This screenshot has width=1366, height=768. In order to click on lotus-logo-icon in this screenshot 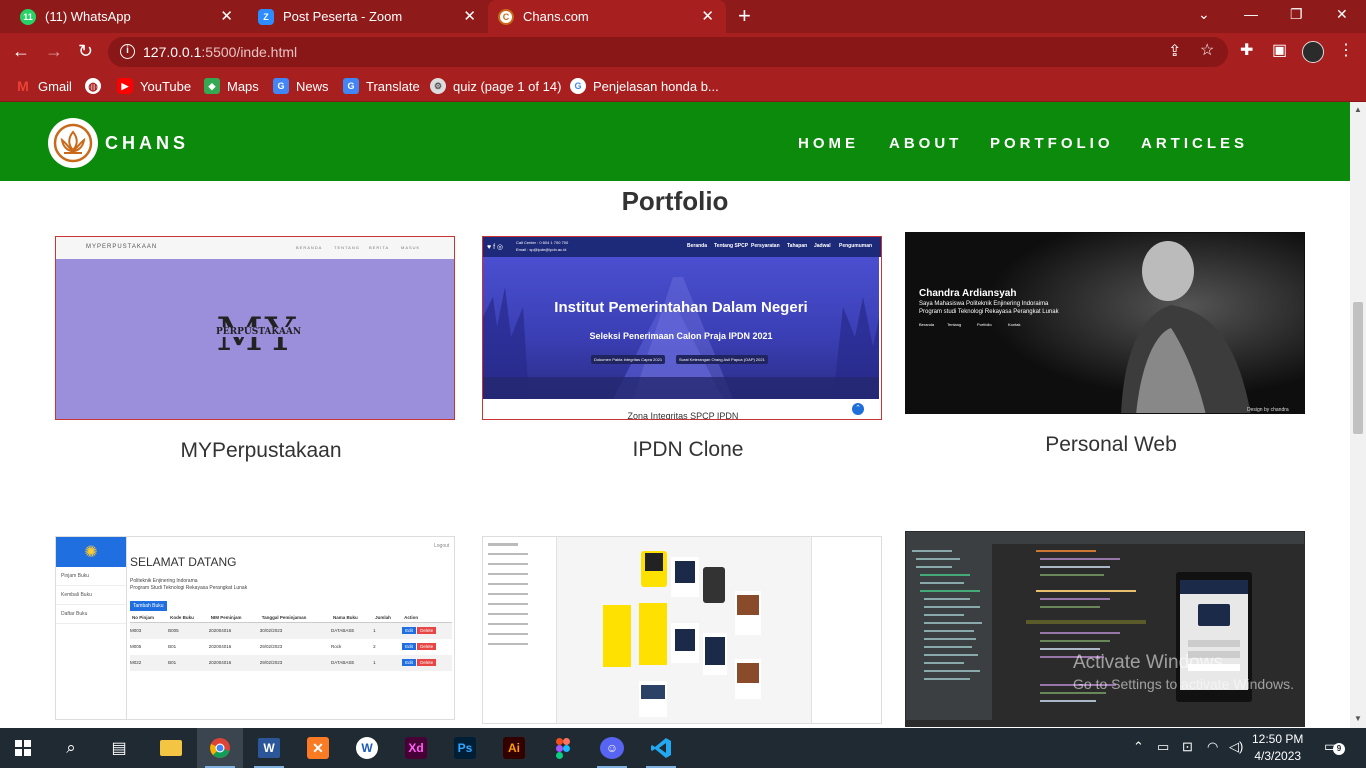, I will do `click(73, 143)`.